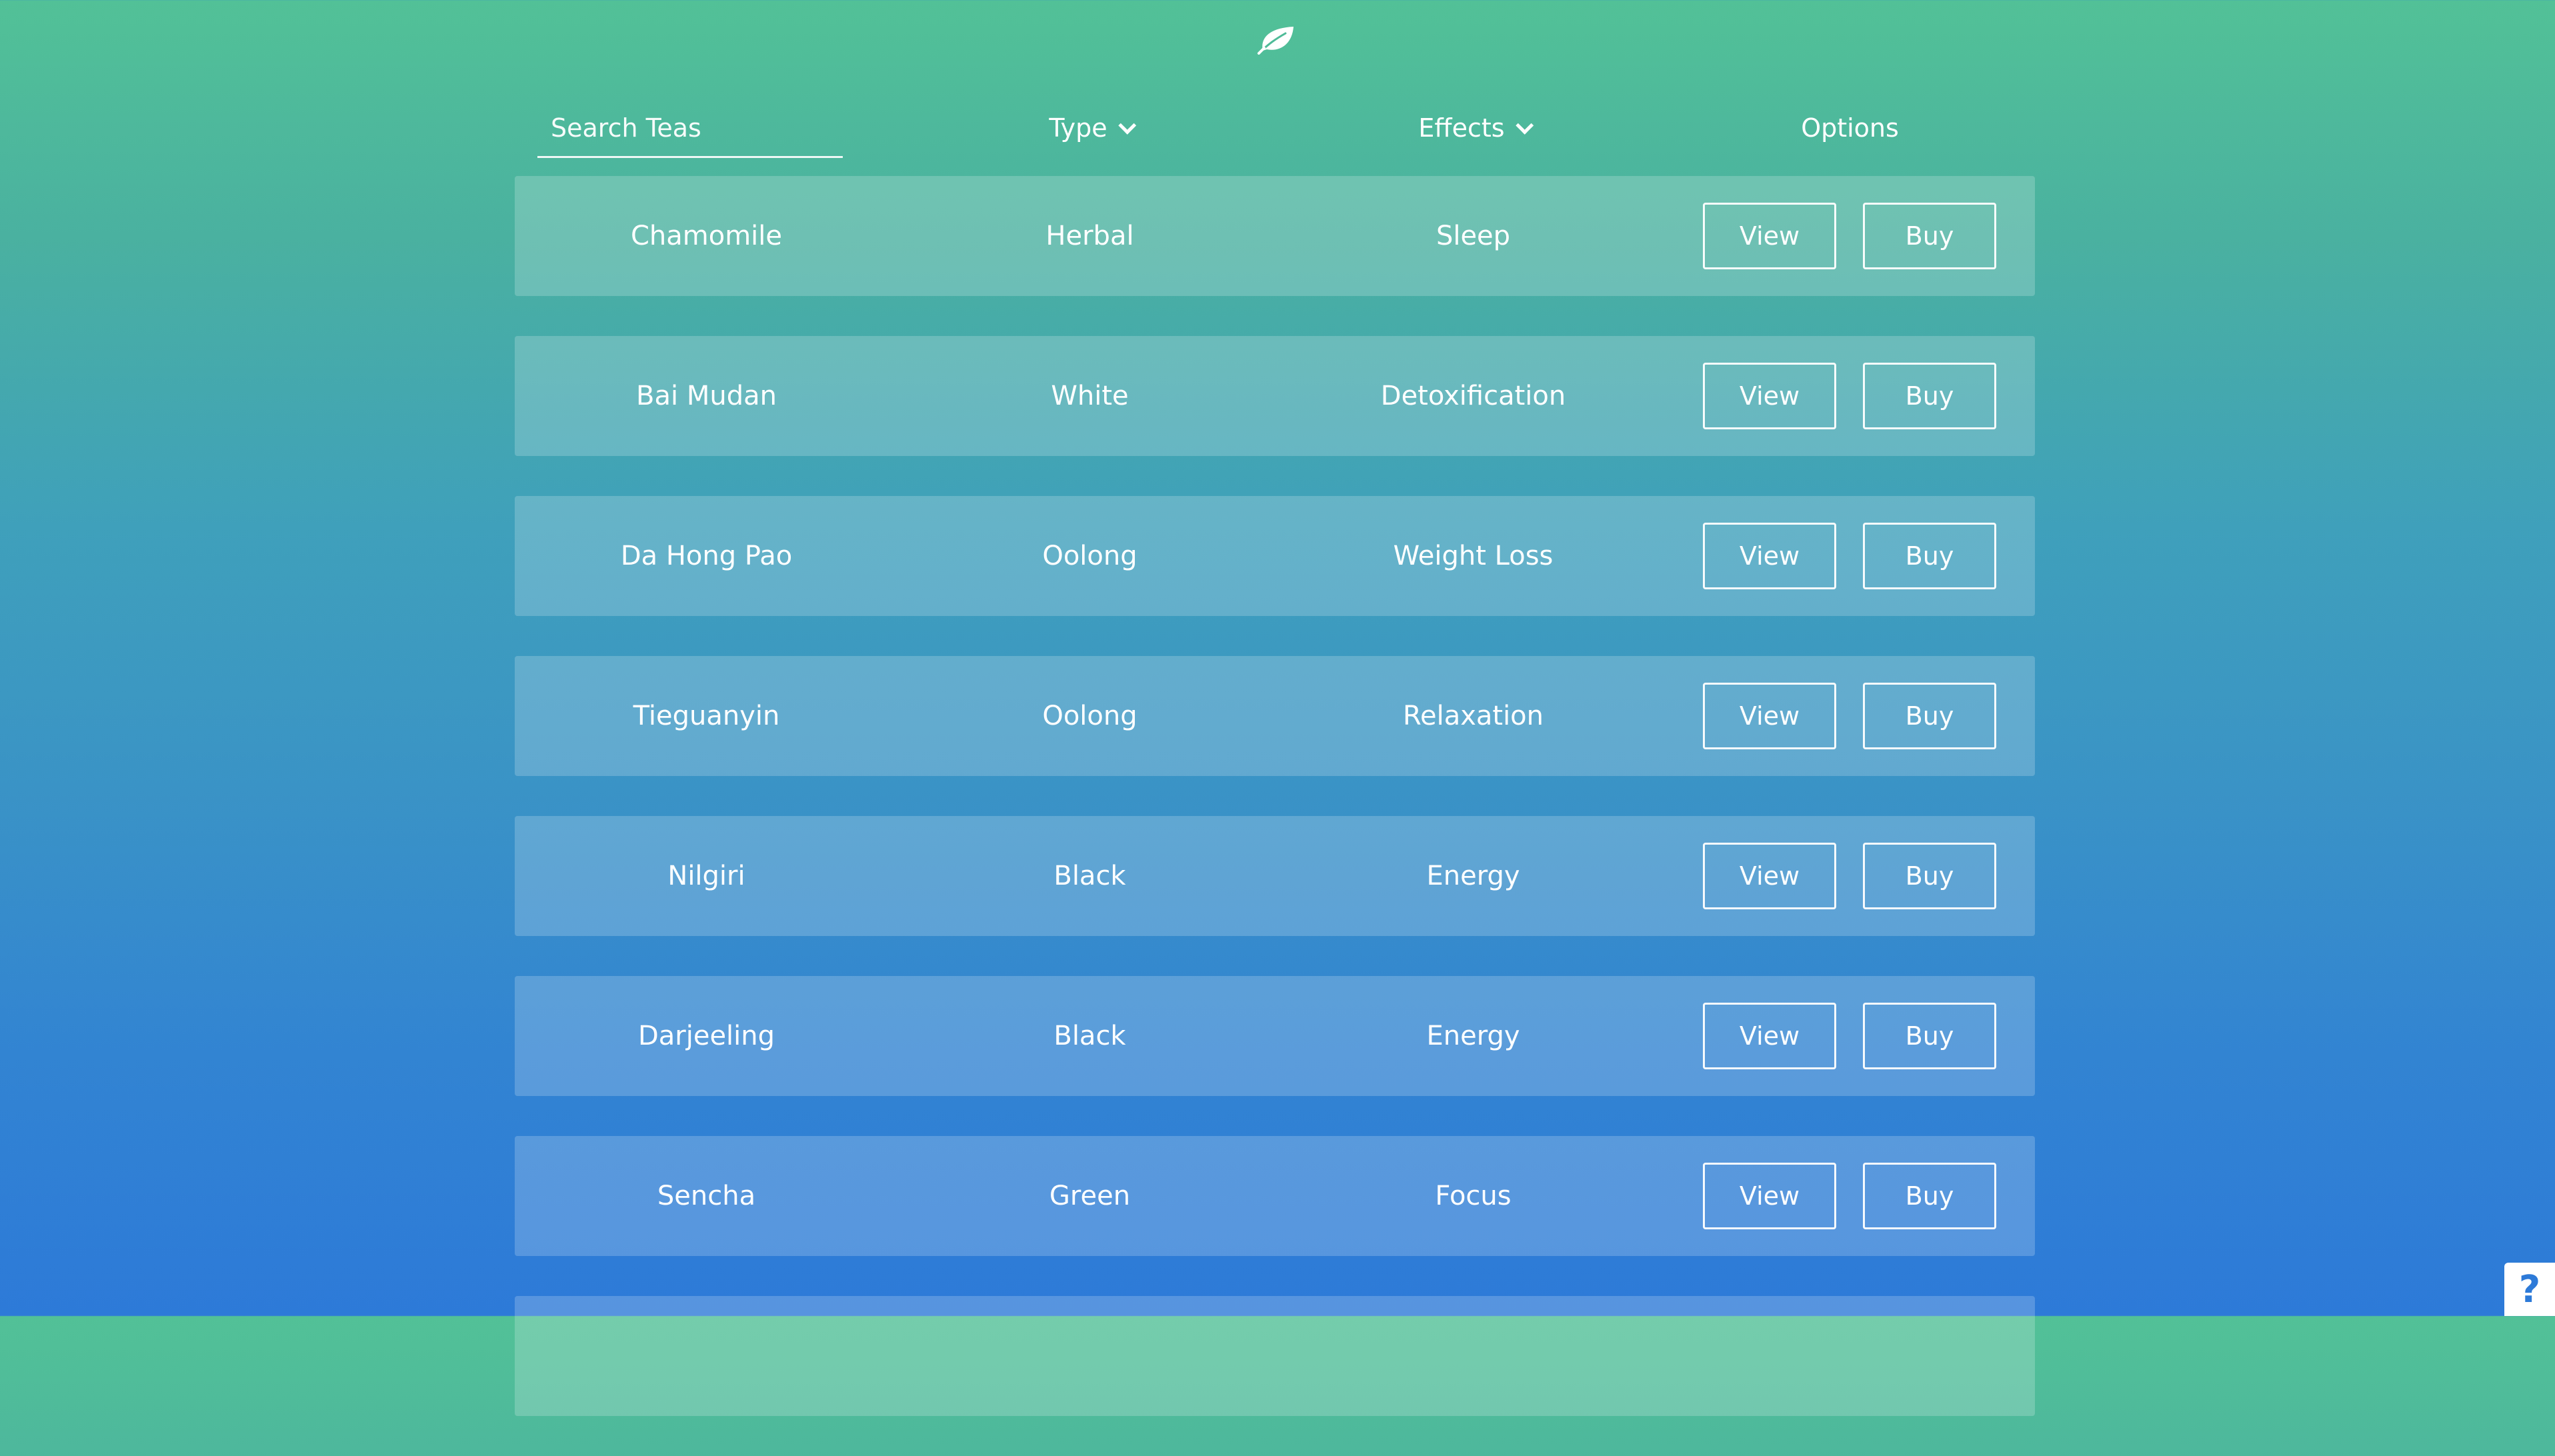 The image size is (2555, 1456). I want to click on table-row: Sencha Green Focus View Buy, so click(1275, 1196).